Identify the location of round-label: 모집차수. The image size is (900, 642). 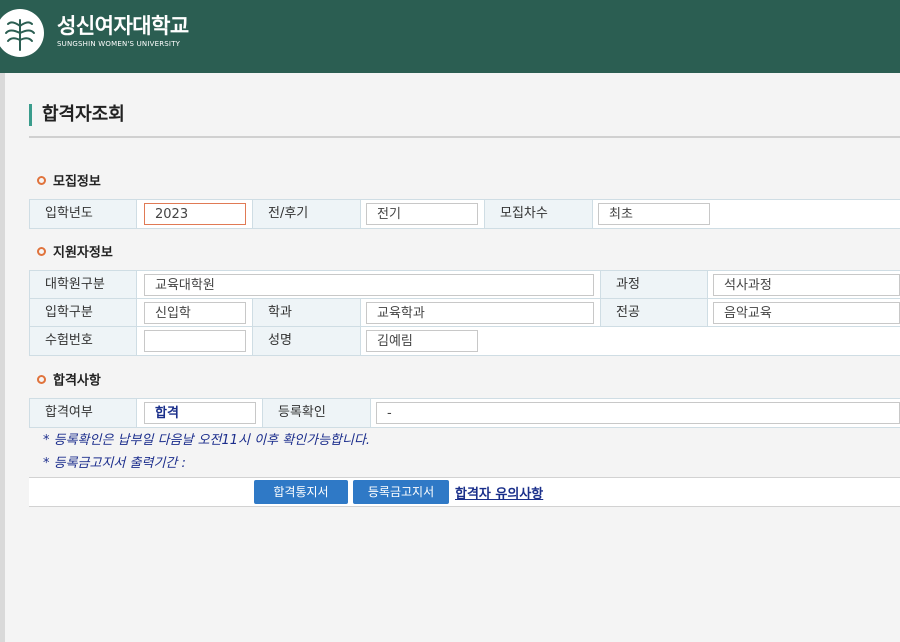
(538, 214).